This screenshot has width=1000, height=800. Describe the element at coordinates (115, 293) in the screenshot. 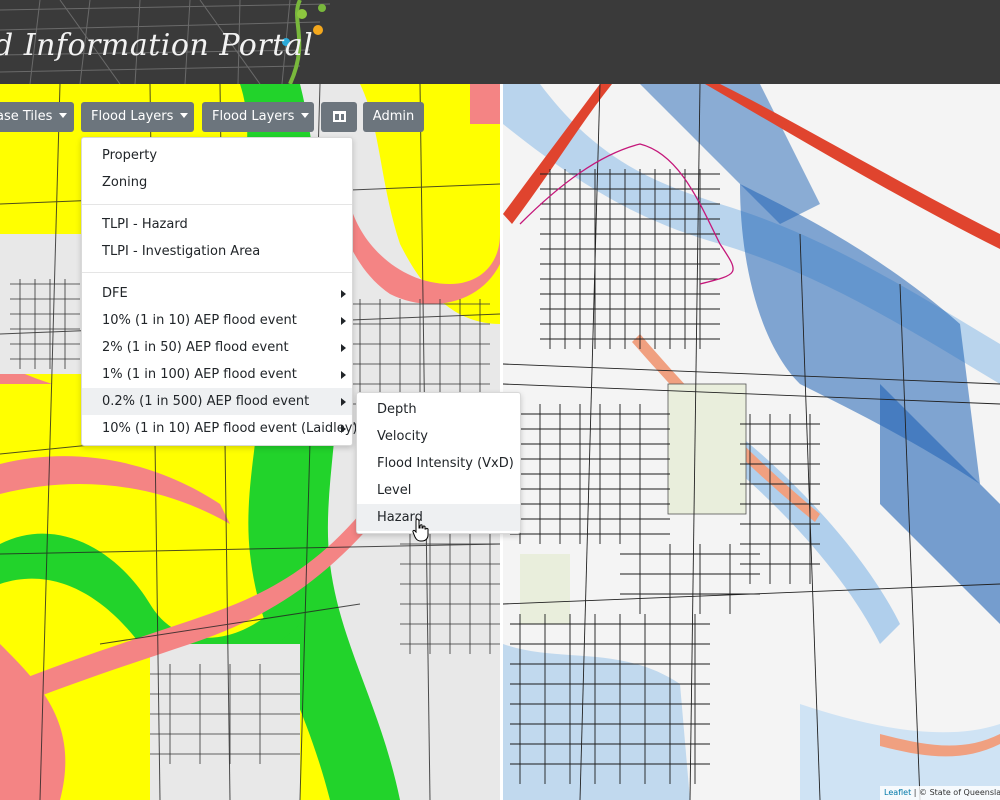

I see `menu-item-dfe-label: DFE` at that location.